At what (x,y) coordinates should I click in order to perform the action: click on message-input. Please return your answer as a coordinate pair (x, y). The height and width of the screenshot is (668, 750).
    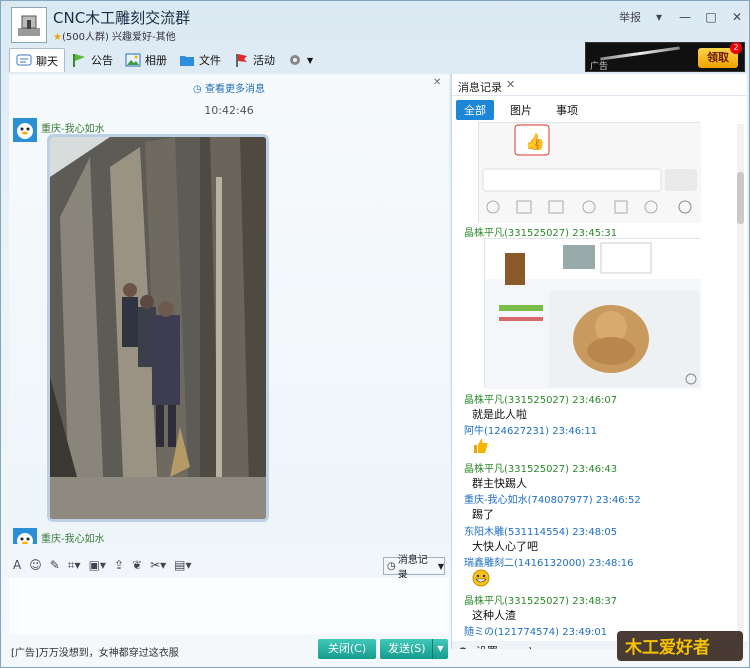
    Looking at the image, I should click on (229, 606).